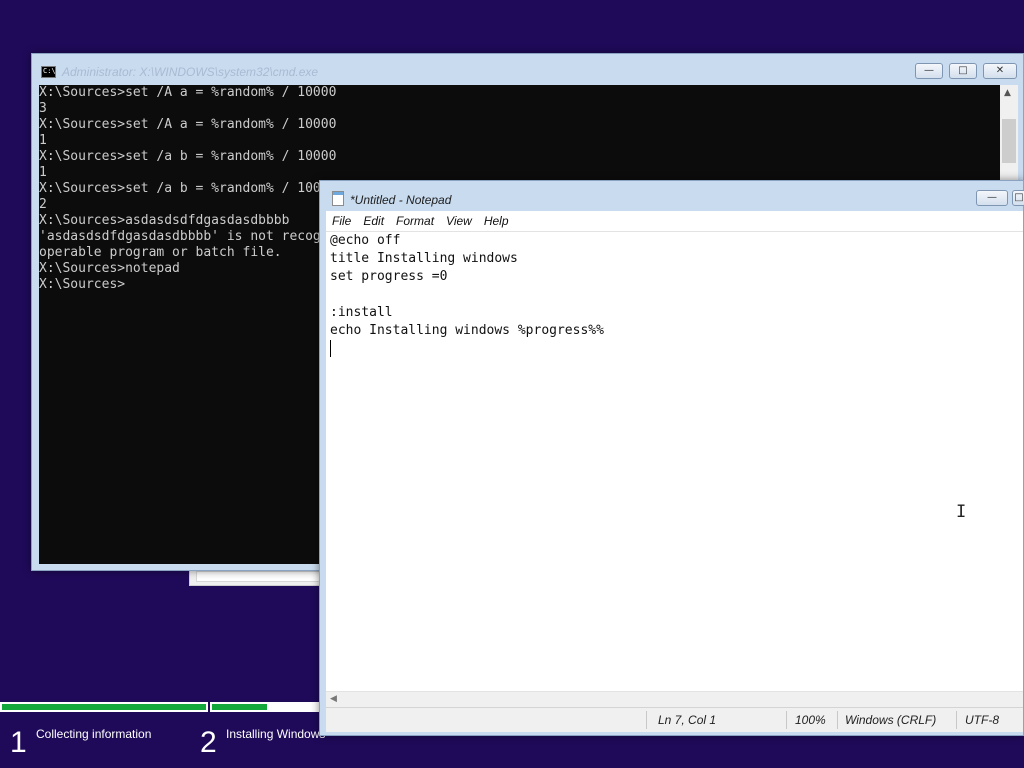 This screenshot has width=1024, height=768. Describe the element at coordinates (687, 720) in the screenshot. I see `status-cursor-position: Ln 7, Col 1` at that location.